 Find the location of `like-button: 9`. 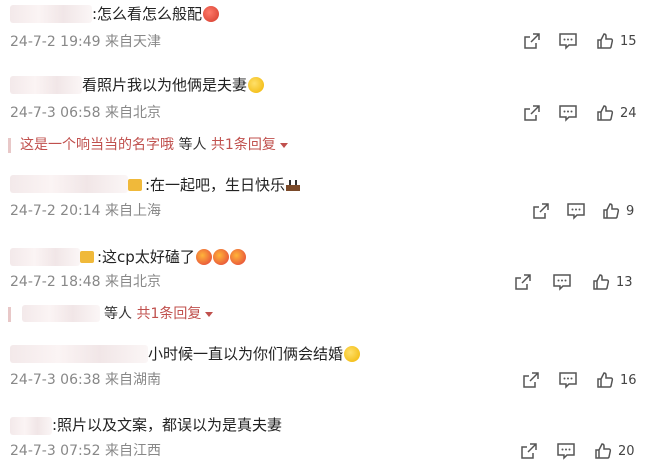

like-button: 9 is located at coordinates (618, 211).